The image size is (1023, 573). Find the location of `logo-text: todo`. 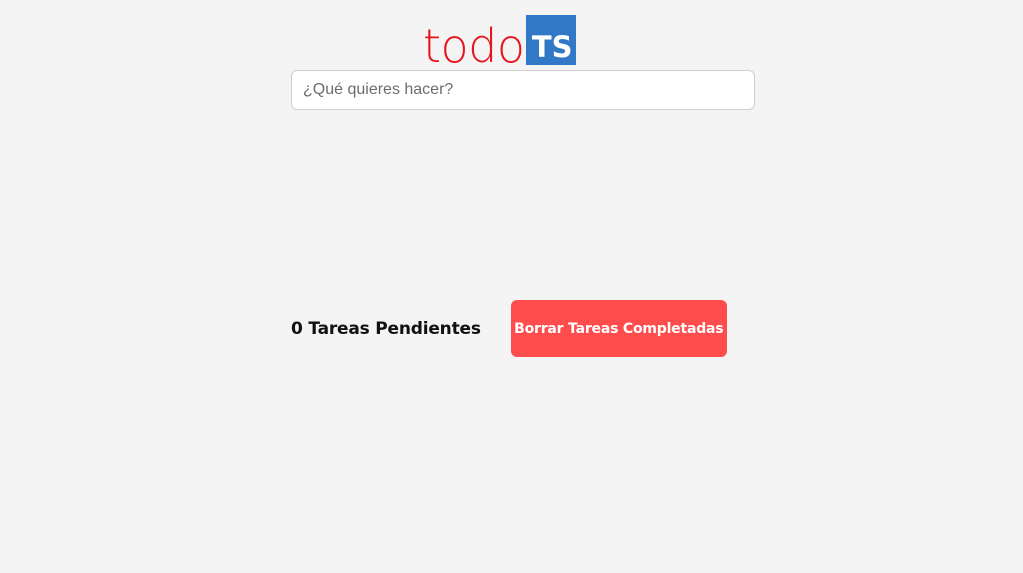

logo-text: todo is located at coordinates (474, 46).